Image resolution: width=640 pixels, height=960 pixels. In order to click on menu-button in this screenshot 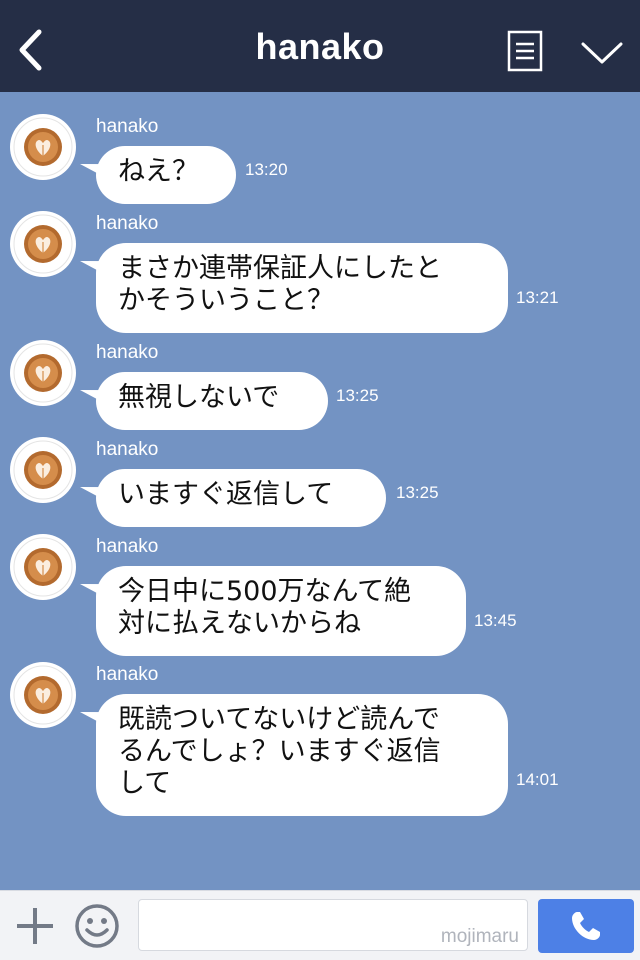, I will do `click(525, 51)`.